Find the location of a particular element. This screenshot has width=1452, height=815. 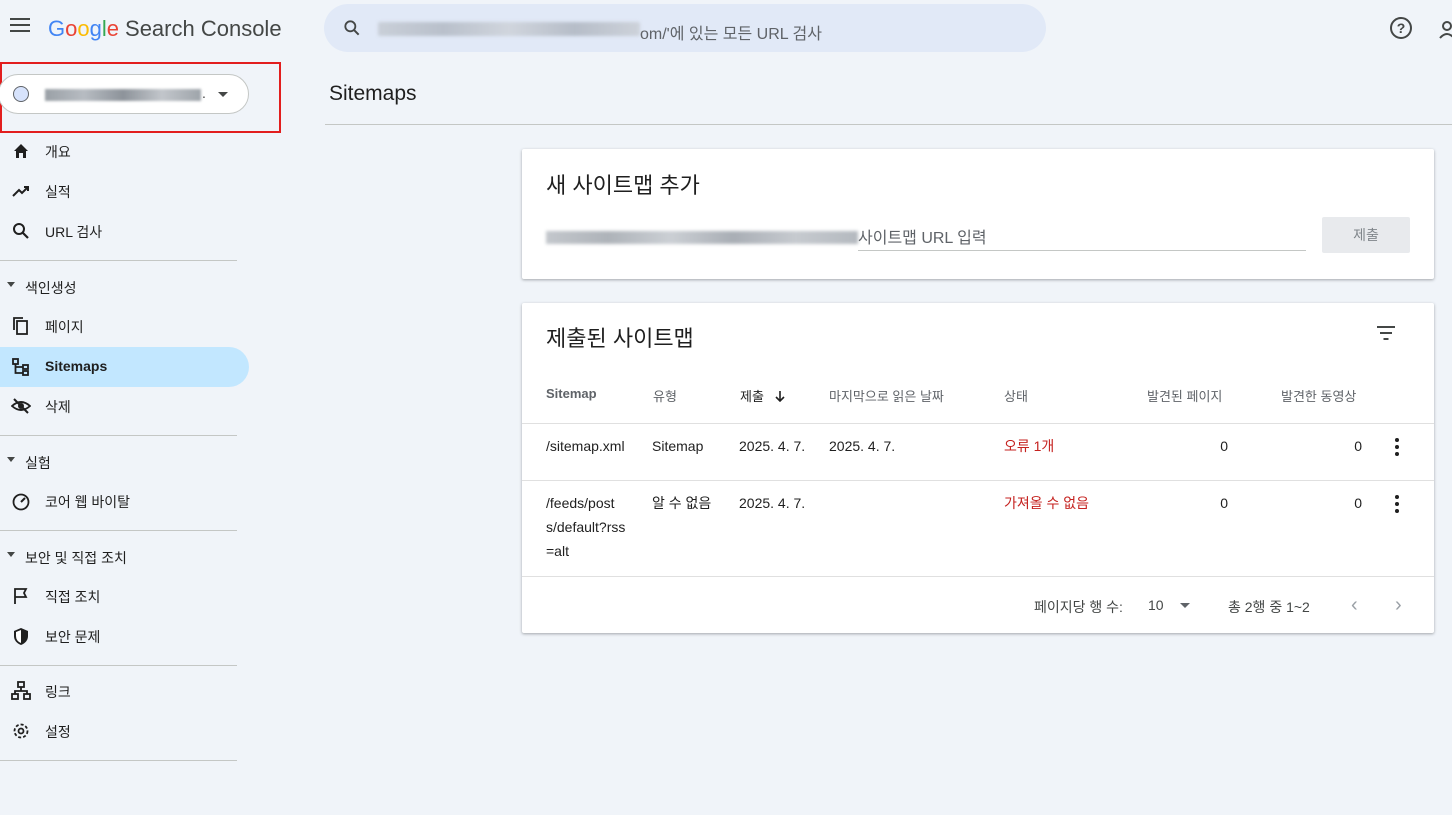

column-header-discovered-videos: 발견한 동영상 is located at coordinates (1318, 395).